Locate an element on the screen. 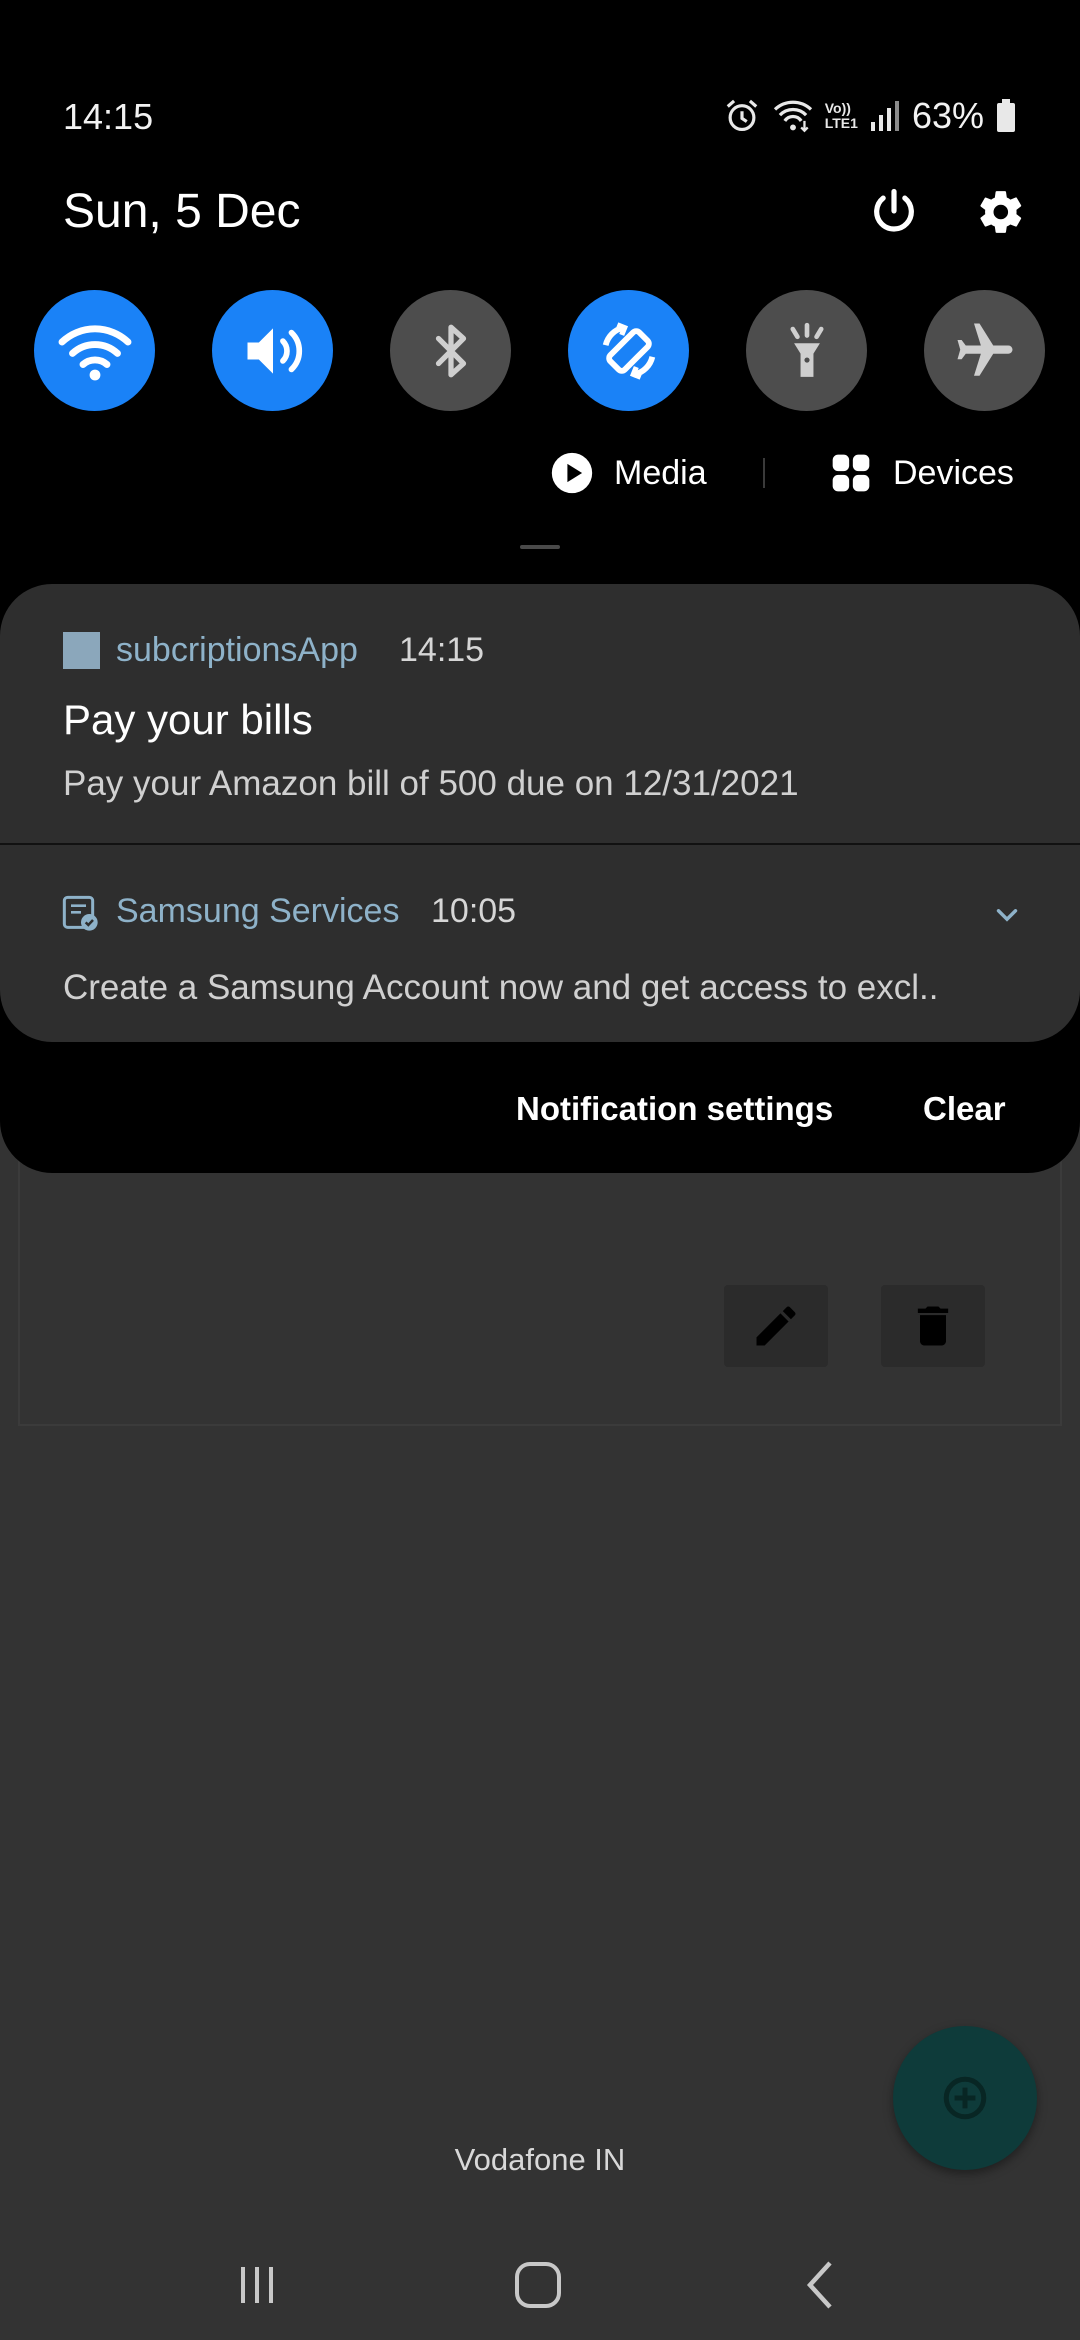 This screenshot has height=2340, width=1080. status-icons: Vo)) LTE1 63% is located at coordinates (869, 116).